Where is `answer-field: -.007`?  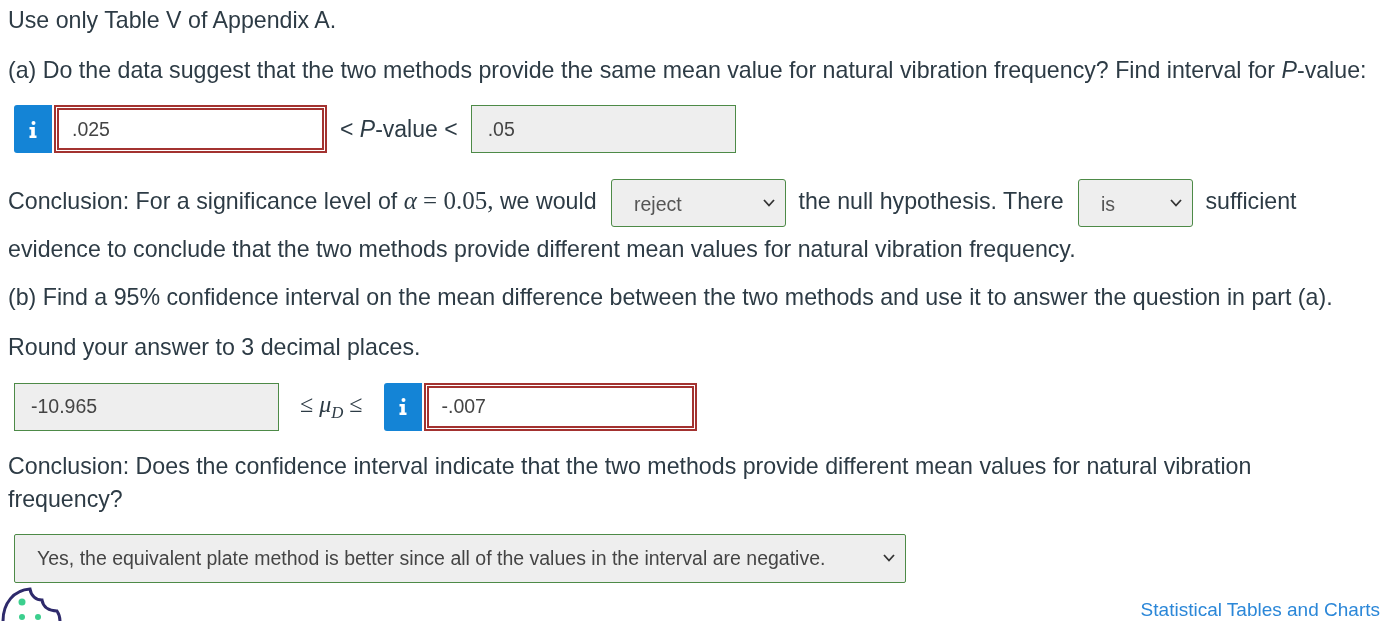
answer-field: -.007 is located at coordinates (560, 406).